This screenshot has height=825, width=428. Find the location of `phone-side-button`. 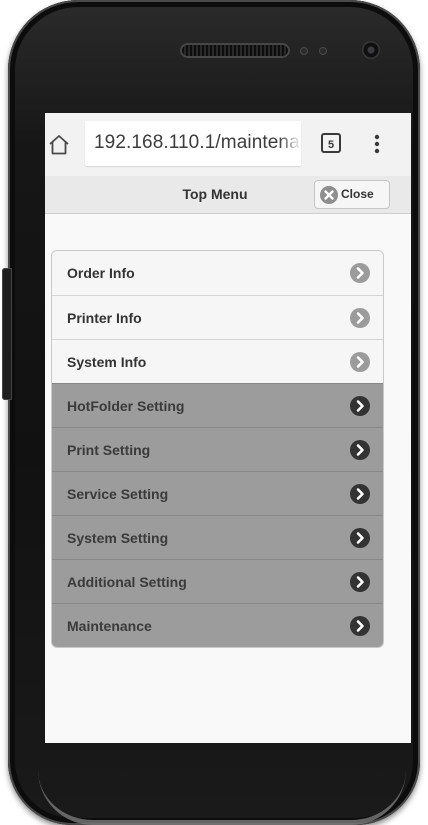

phone-side-button is located at coordinates (7, 334).